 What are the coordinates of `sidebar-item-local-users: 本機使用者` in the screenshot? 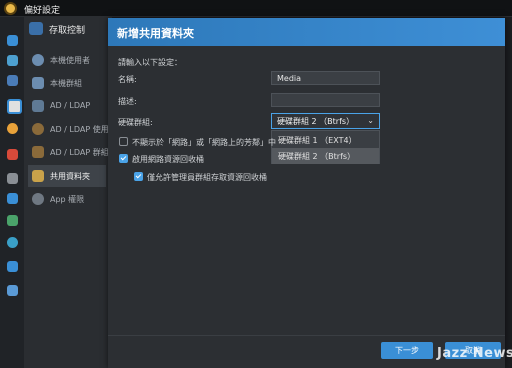 It's located at (67, 60).